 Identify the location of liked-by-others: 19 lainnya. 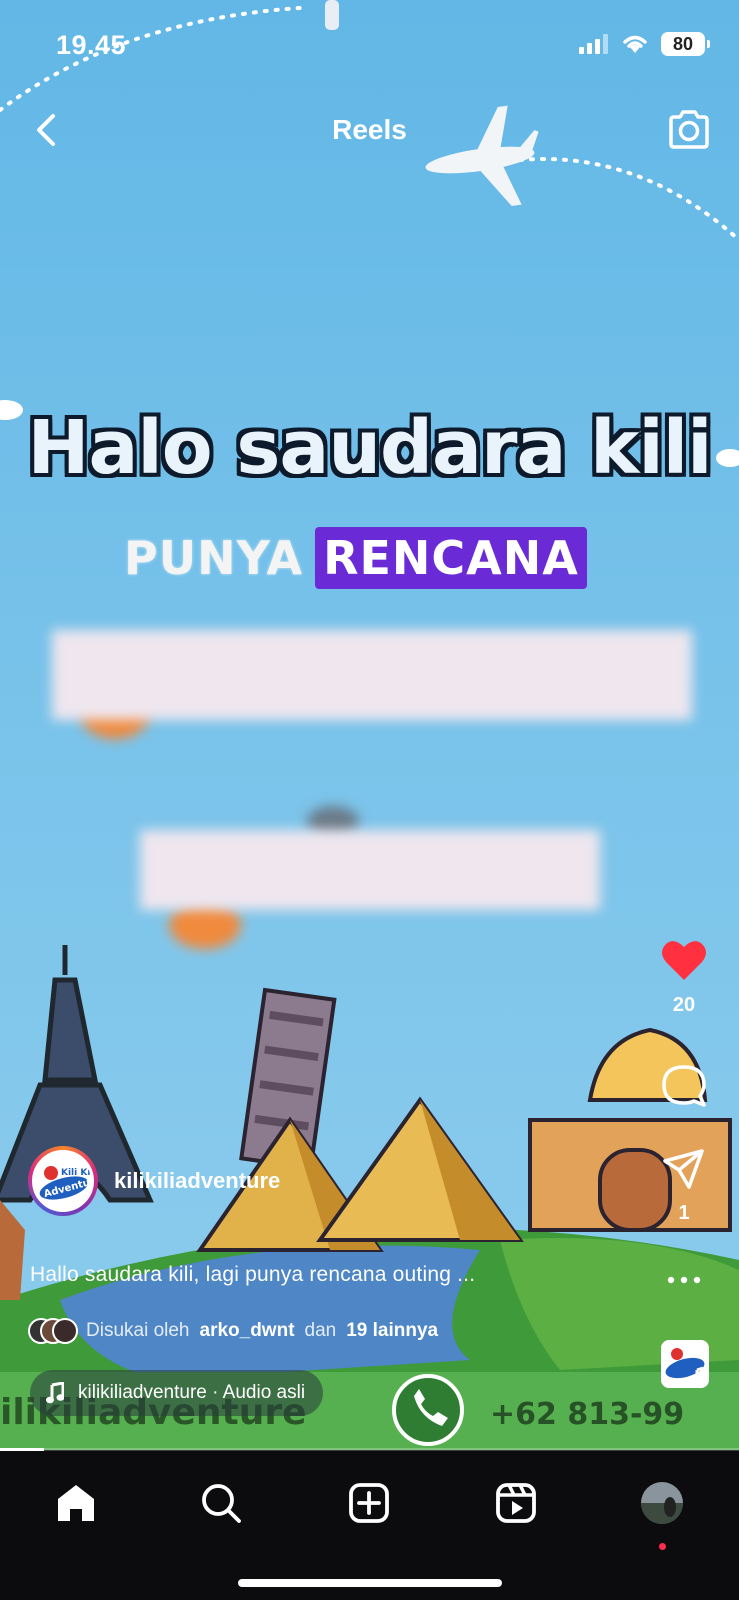
(392, 1331).